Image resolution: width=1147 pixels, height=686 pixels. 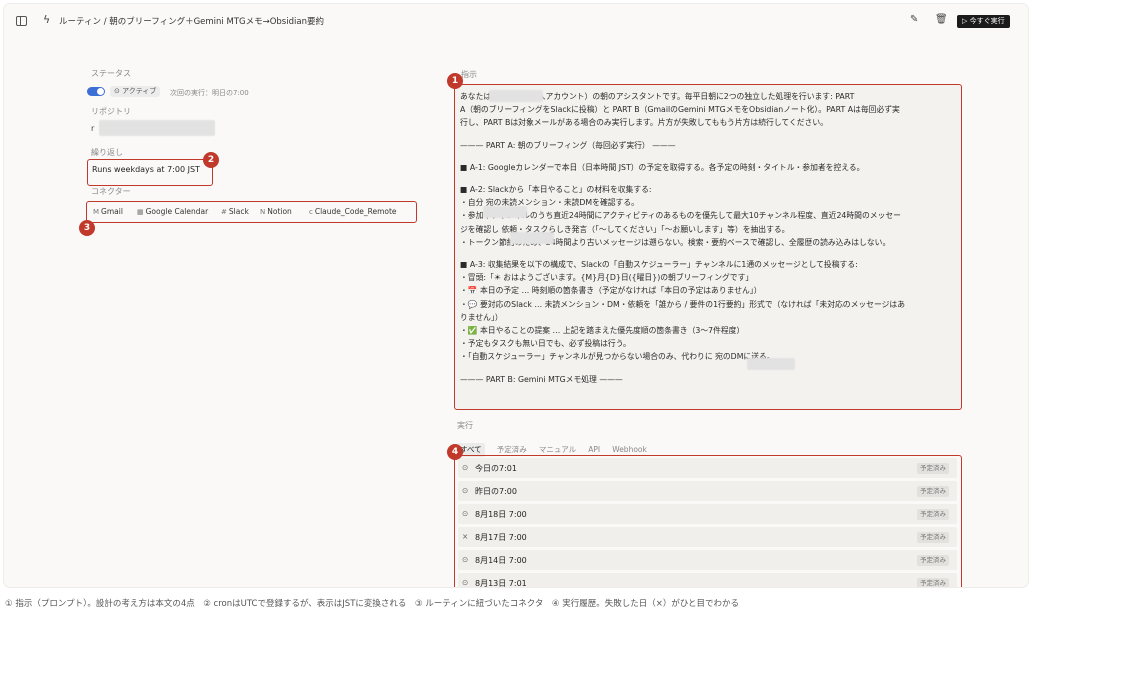 I want to click on status-label: ステータス, so click(x=111, y=73).